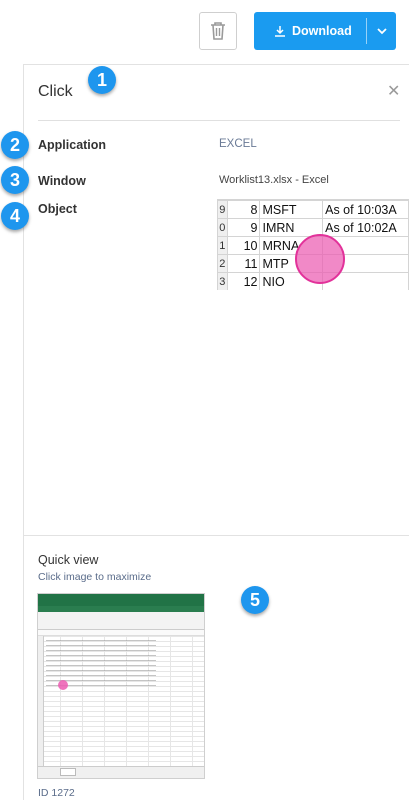 The height and width of the screenshot is (800, 409). I want to click on download-button: Download, so click(310, 31).